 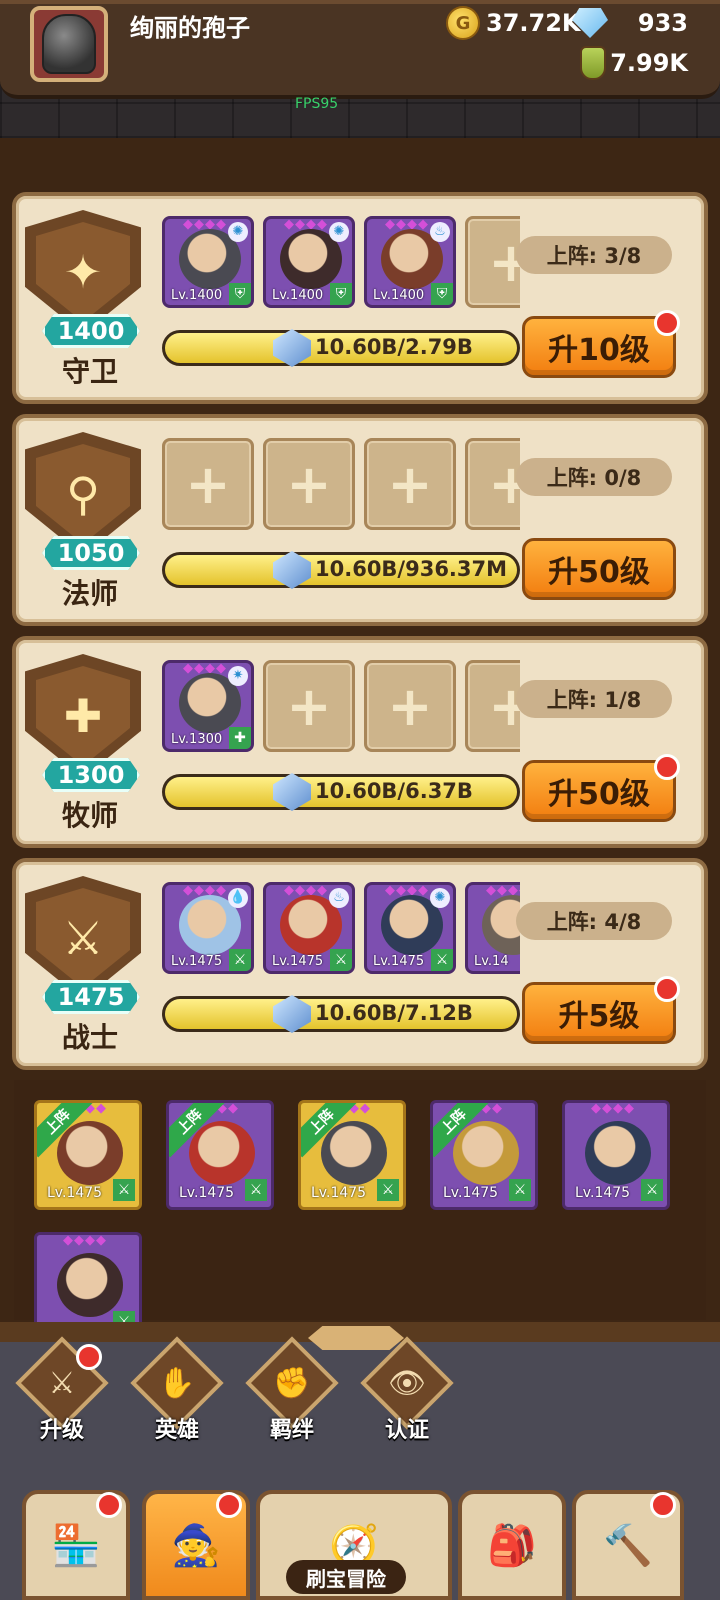 I want to click on bottom-tab-backpack: 🎒, so click(x=512, y=1545).